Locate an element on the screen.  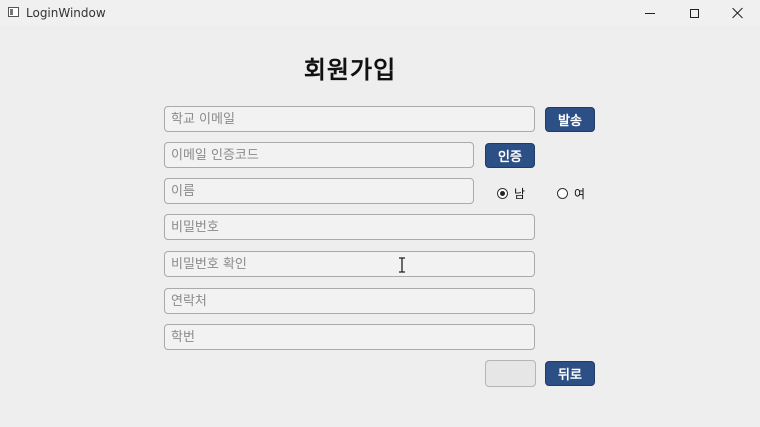
blank-button is located at coordinates (510, 373).